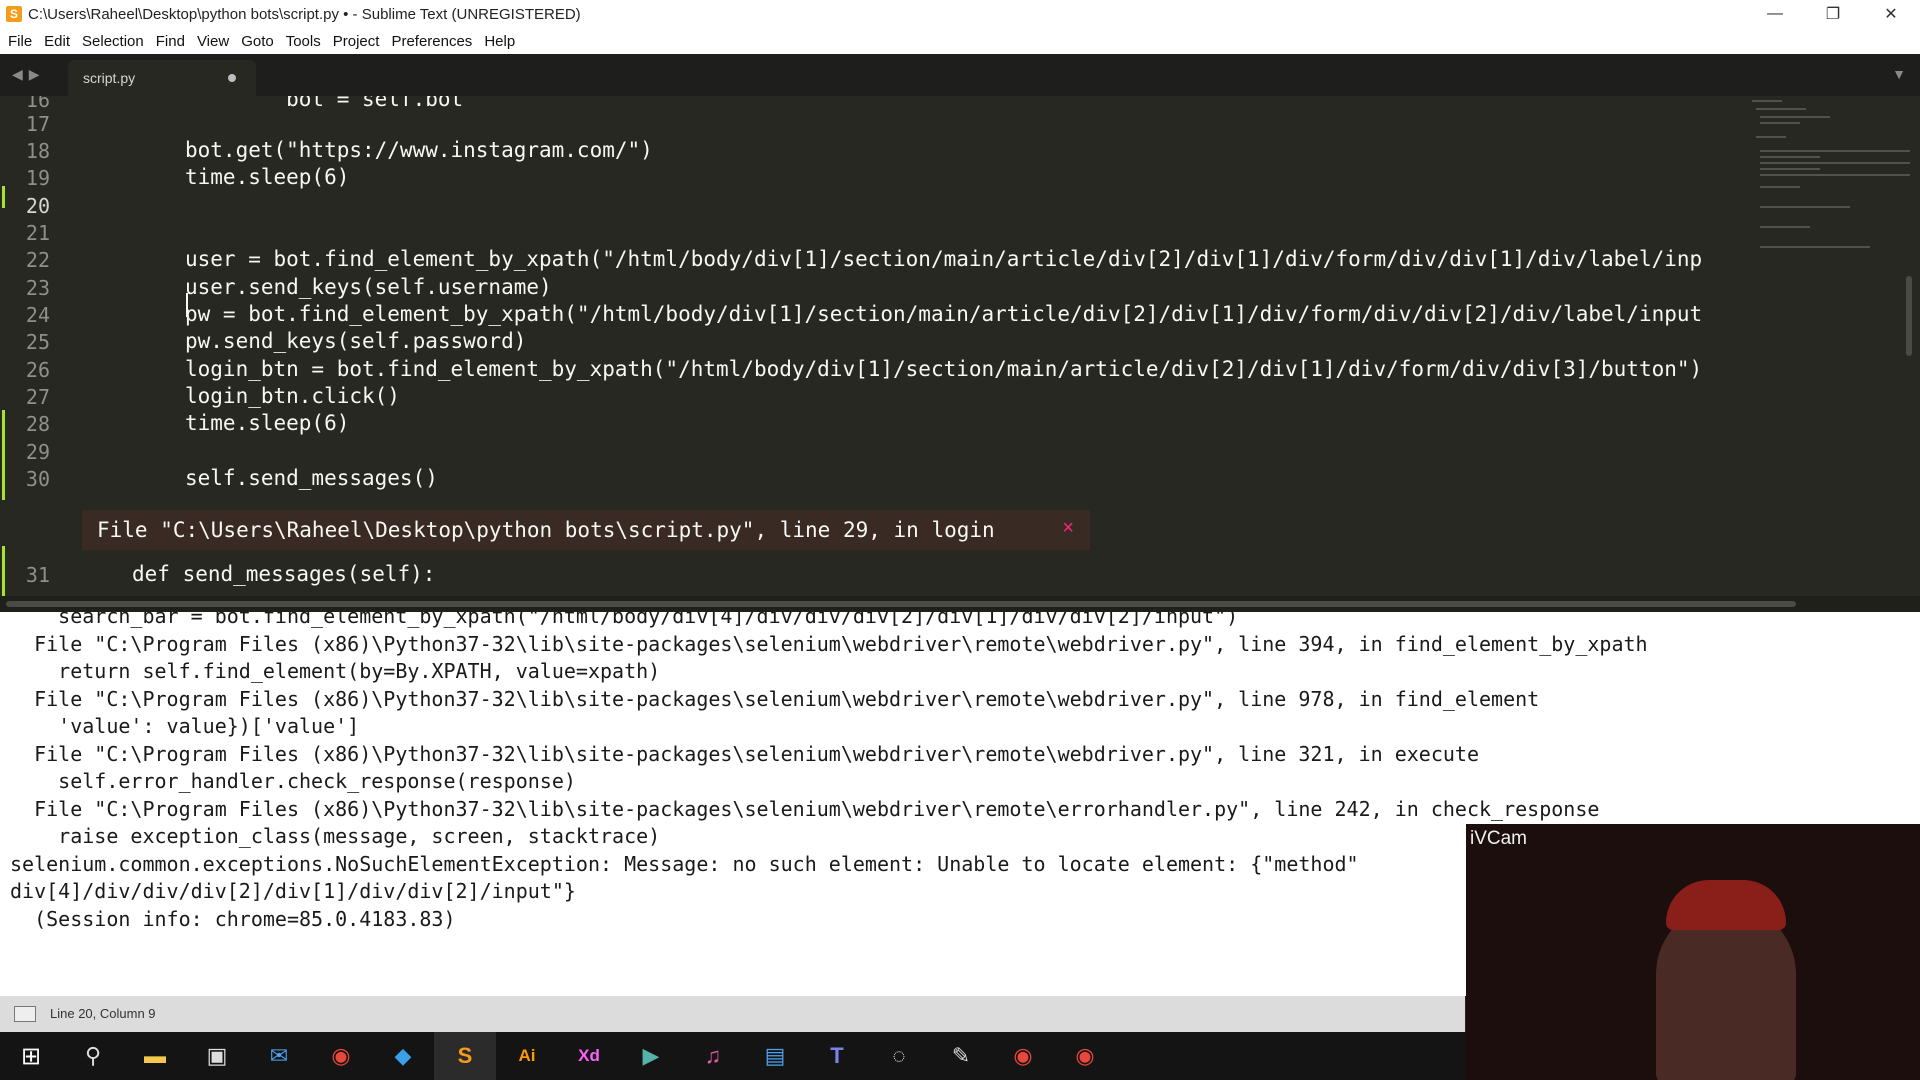 The height and width of the screenshot is (1080, 1920). I want to click on windows-start-icon: ⊞, so click(31, 1056).